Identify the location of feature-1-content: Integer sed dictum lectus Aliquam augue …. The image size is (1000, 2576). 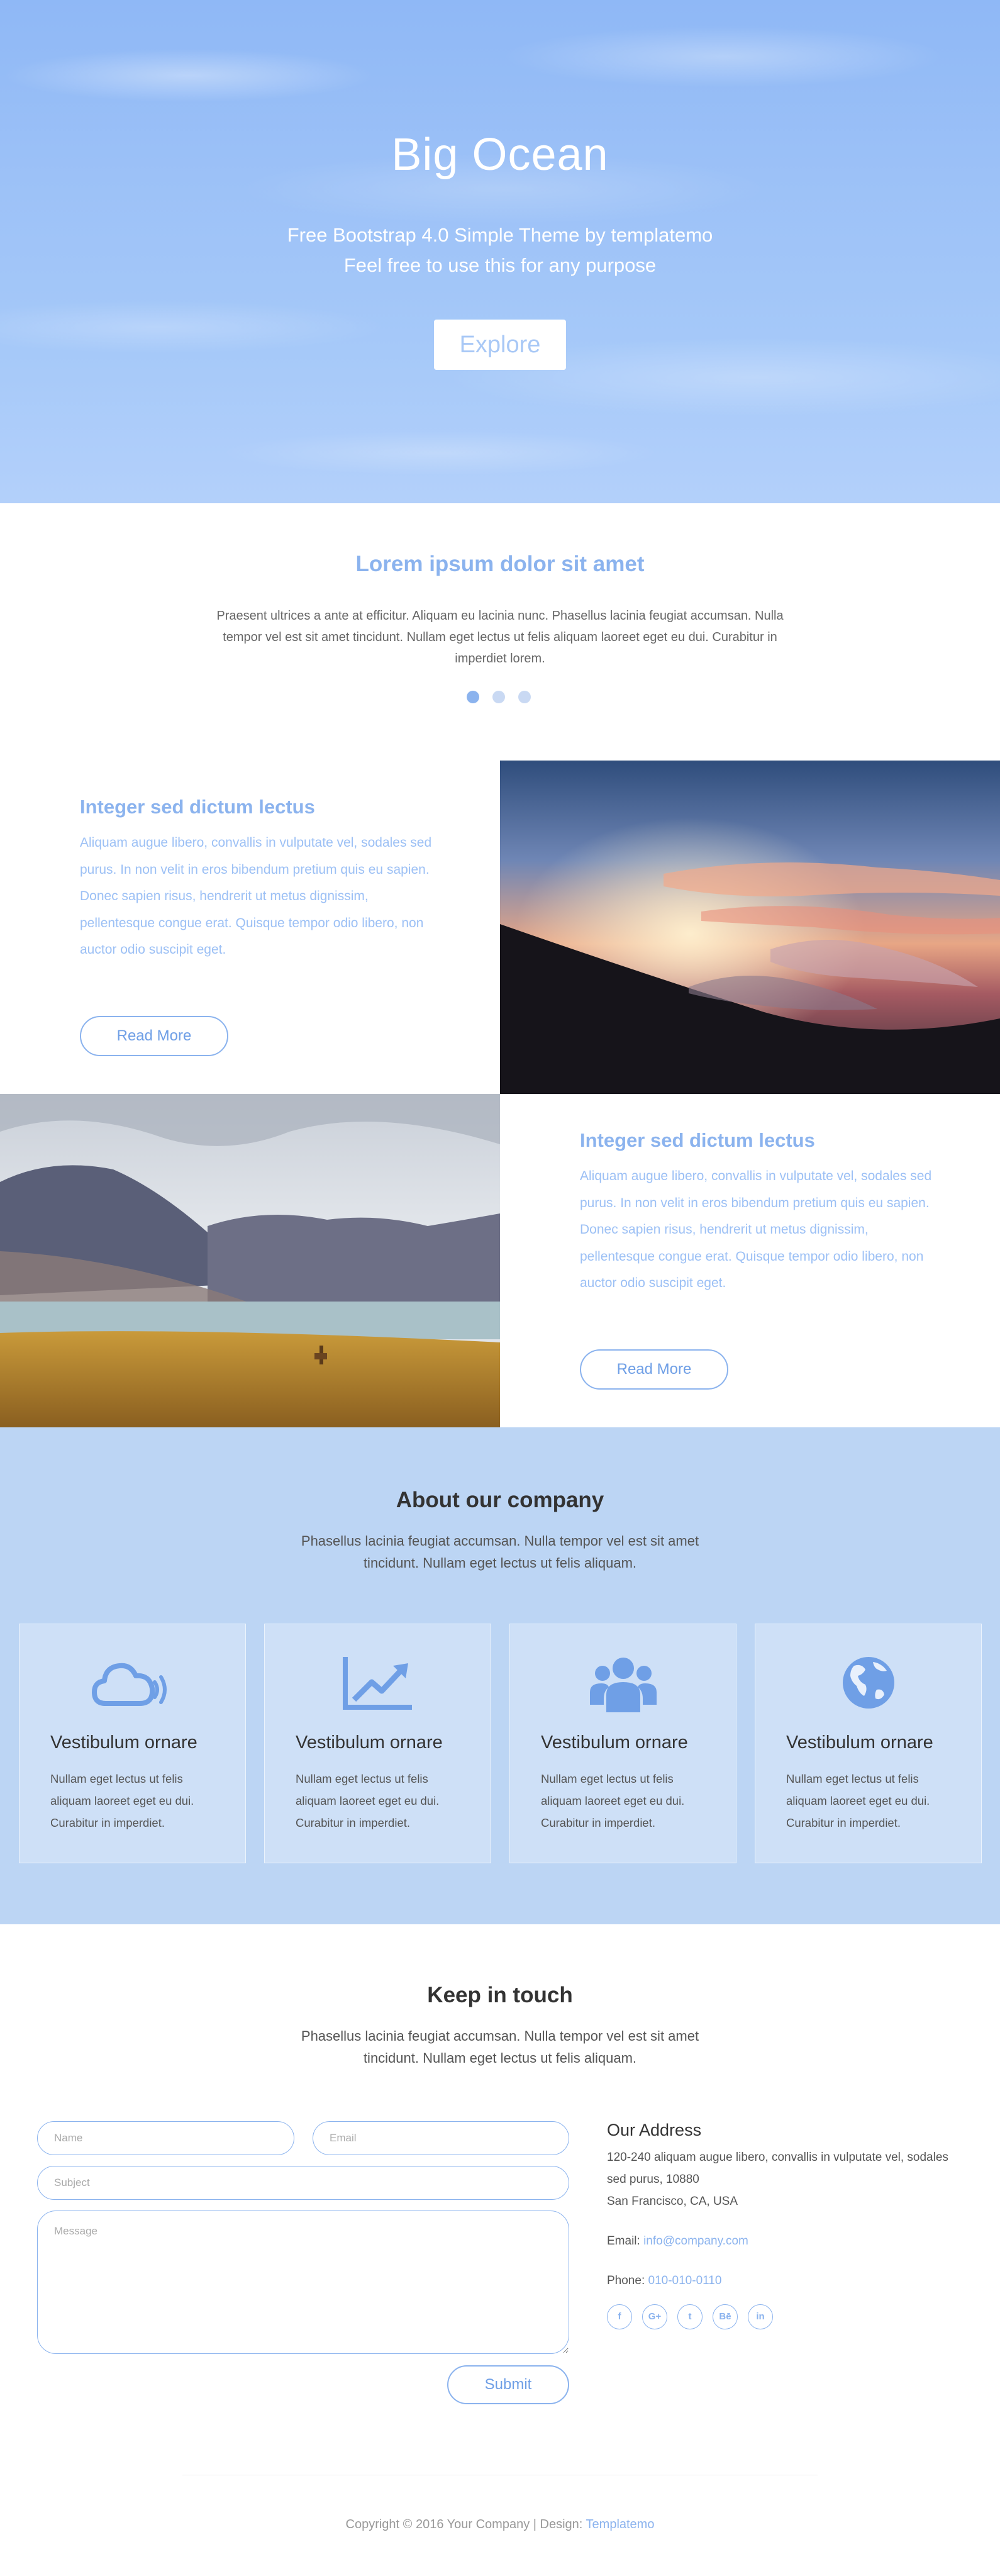
(256, 880).